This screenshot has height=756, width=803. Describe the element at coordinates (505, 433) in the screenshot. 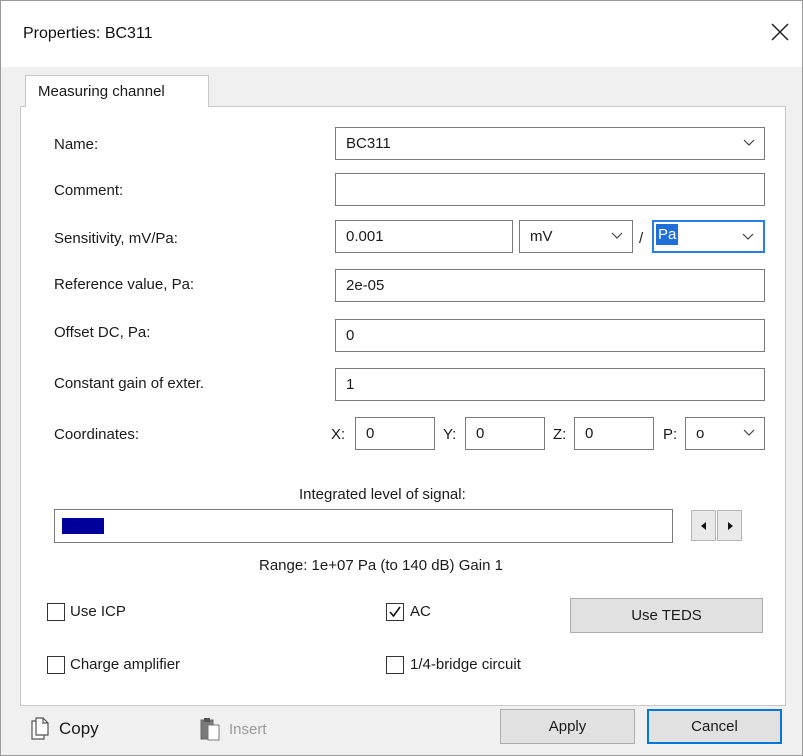

I see `coord-y-field: 0` at that location.